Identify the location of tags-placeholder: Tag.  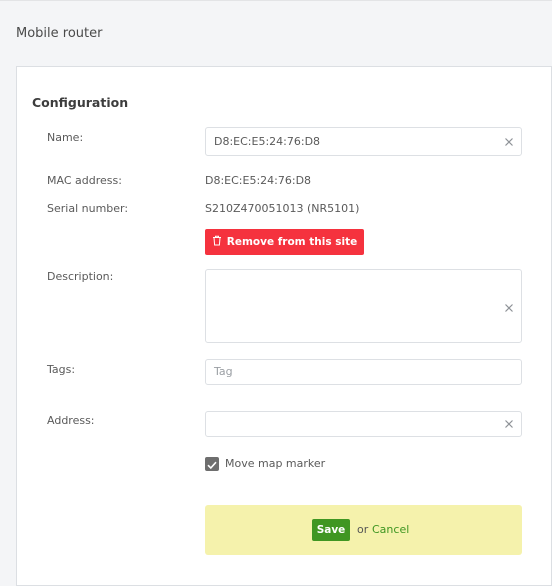
(223, 371).